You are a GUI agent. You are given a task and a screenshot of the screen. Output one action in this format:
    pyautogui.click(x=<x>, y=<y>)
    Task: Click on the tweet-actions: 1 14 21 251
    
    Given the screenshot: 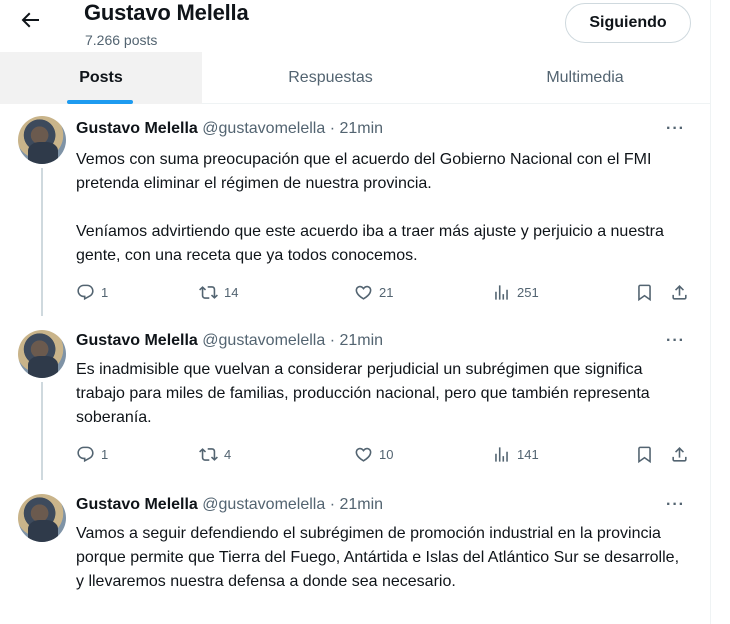 What is the action you would take?
    pyautogui.click(x=386, y=292)
    